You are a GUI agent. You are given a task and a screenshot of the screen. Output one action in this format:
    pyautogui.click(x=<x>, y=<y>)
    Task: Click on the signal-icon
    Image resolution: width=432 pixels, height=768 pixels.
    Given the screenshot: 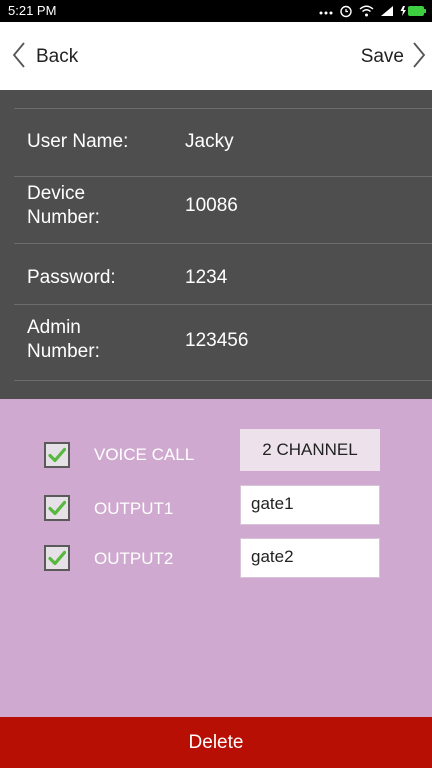 What is the action you would take?
    pyautogui.click(x=387, y=11)
    